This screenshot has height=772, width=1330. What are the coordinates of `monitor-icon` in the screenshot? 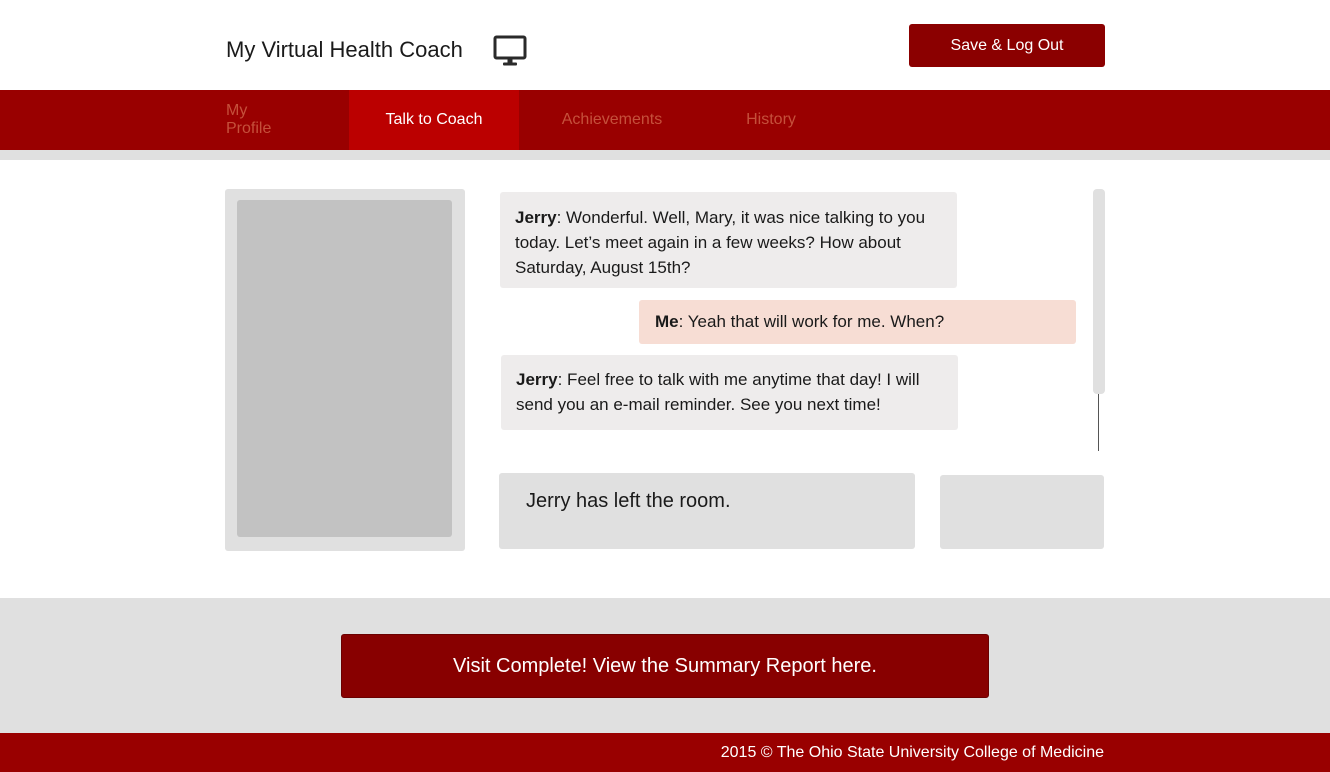 It's located at (510, 50).